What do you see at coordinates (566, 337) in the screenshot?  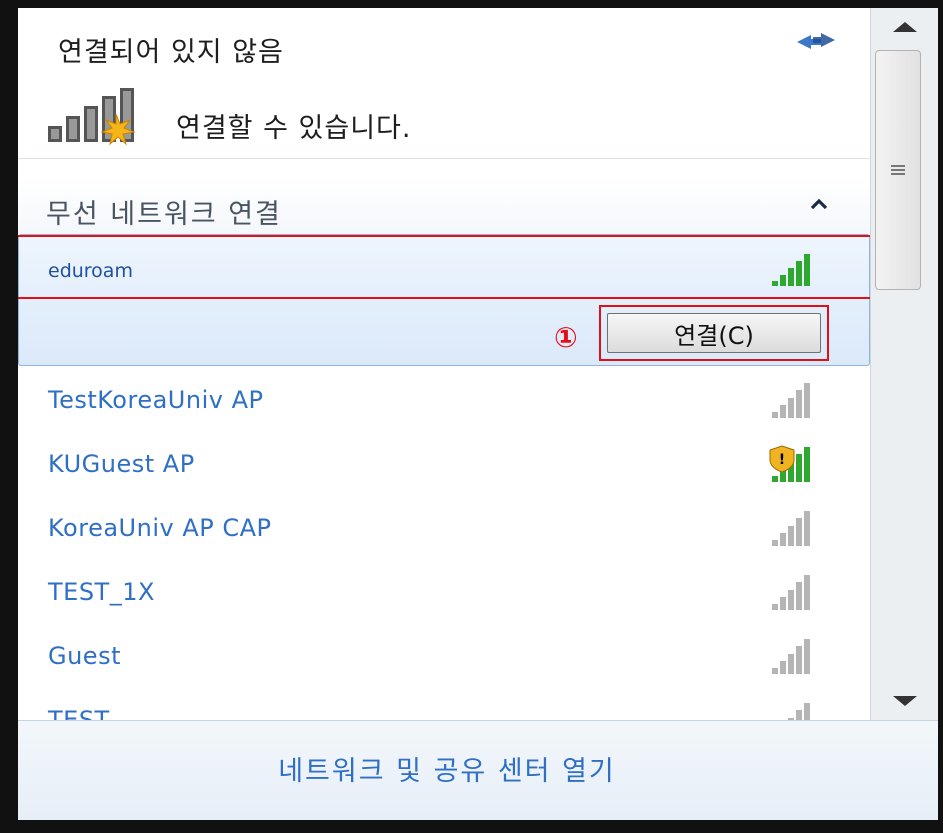 I see `step-marker: ①` at bounding box center [566, 337].